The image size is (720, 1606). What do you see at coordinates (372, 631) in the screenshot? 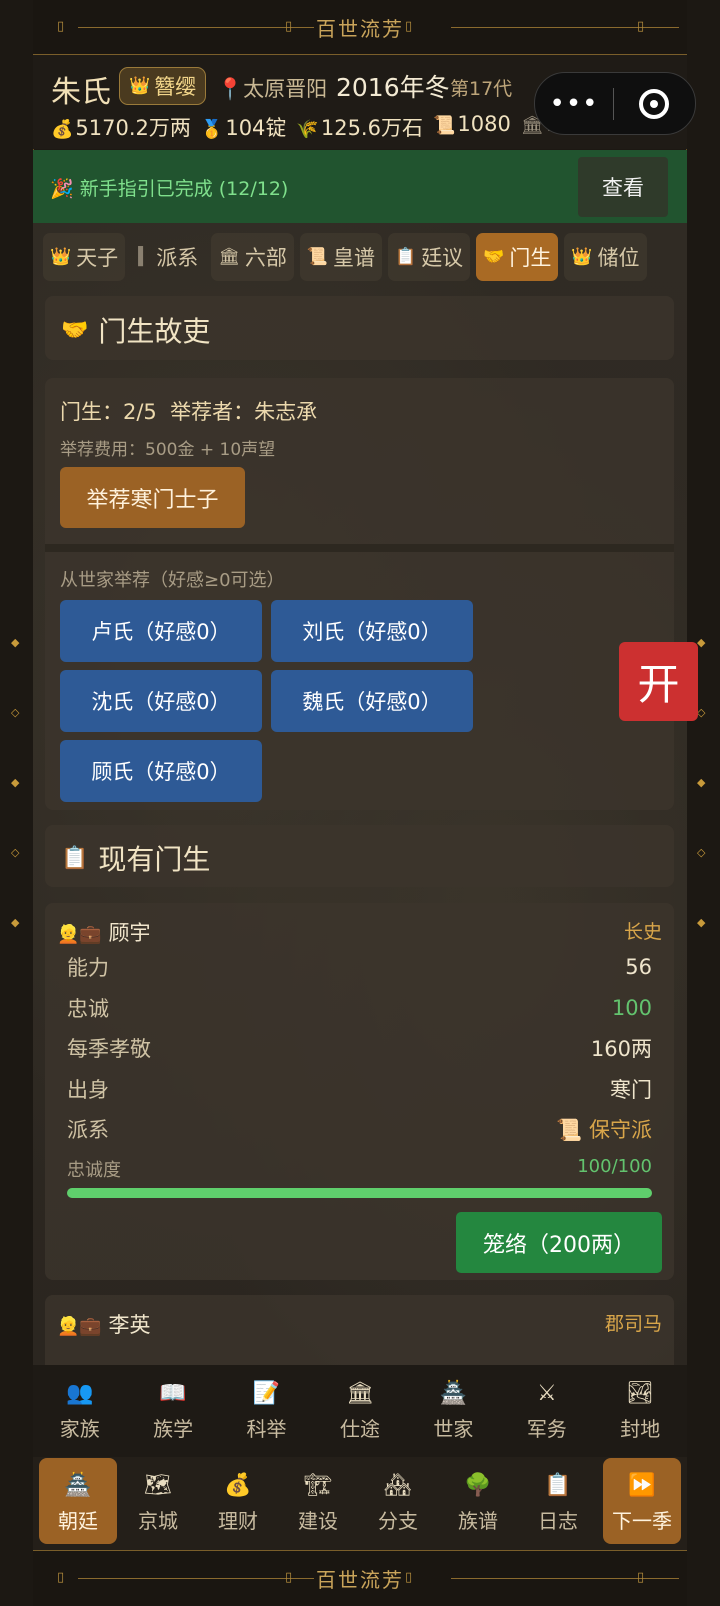
I see `family-liu-button: 刘氏（好感0）` at bounding box center [372, 631].